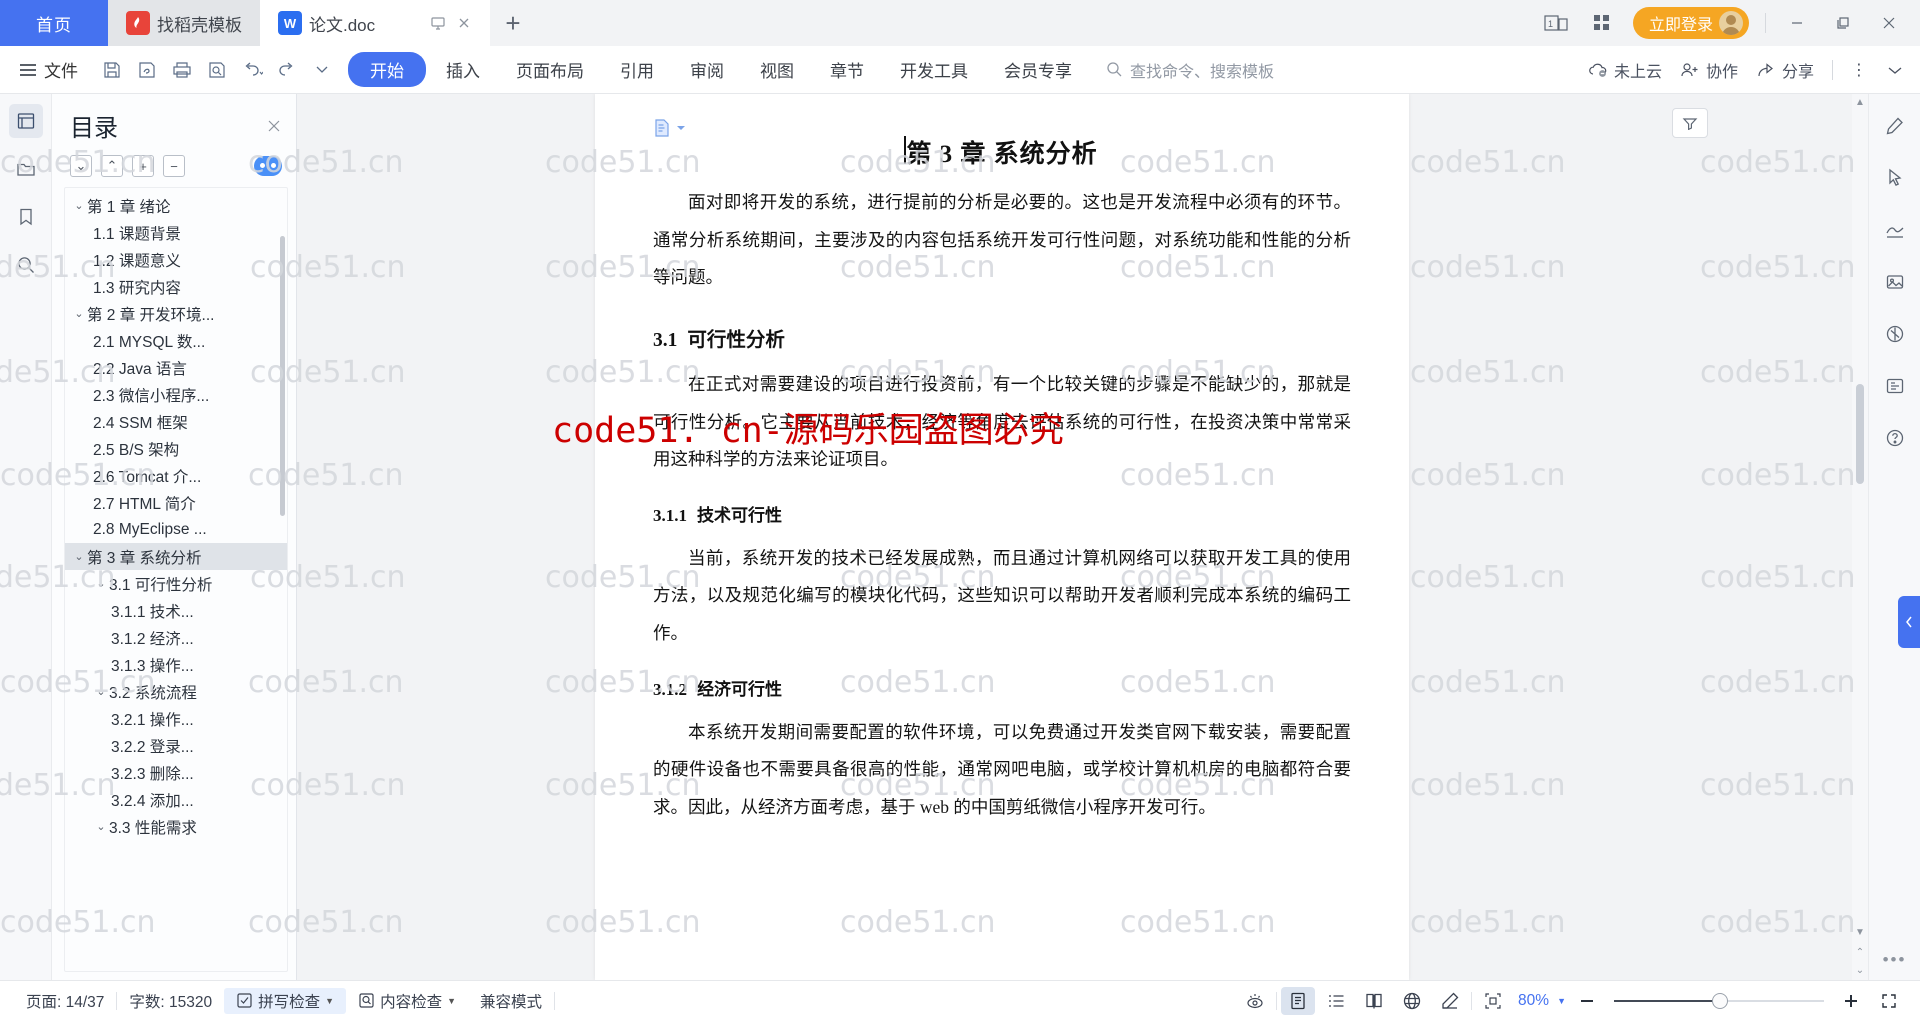 The image size is (1920, 1020). Describe the element at coordinates (274, 126) in the screenshot. I see `close-icon` at that location.